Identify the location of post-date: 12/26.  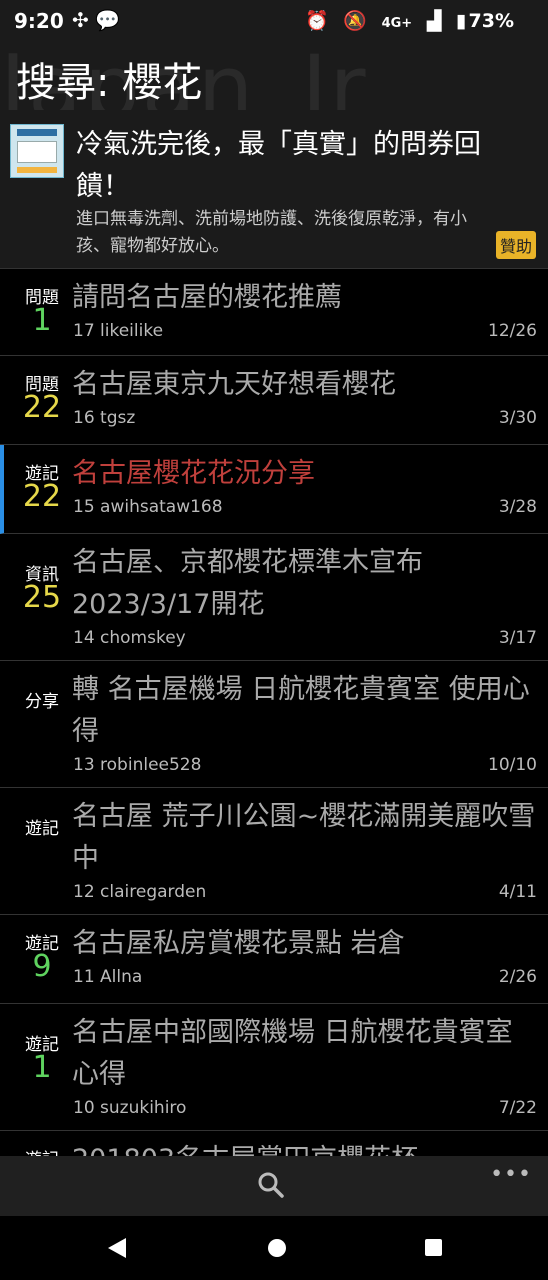
(512, 331).